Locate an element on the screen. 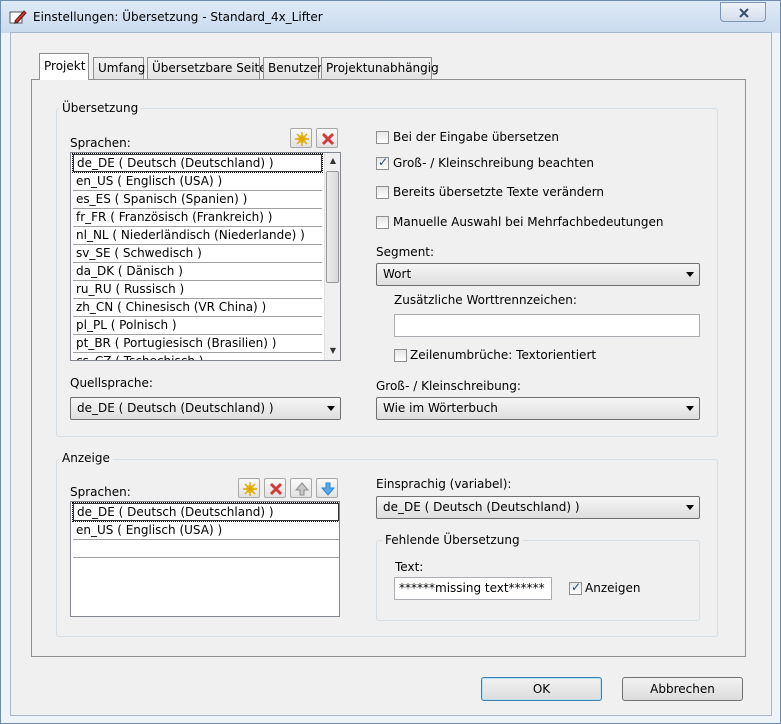  cancel-button: Abbrechen is located at coordinates (682, 689).